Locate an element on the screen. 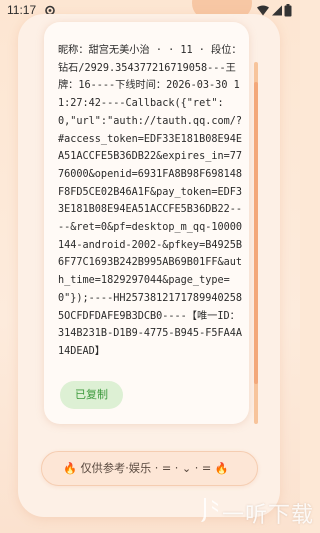 Image resolution: width=320 pixels, height=533 pixels. copied-button: 已复制 is located at coordinates (91, 395).